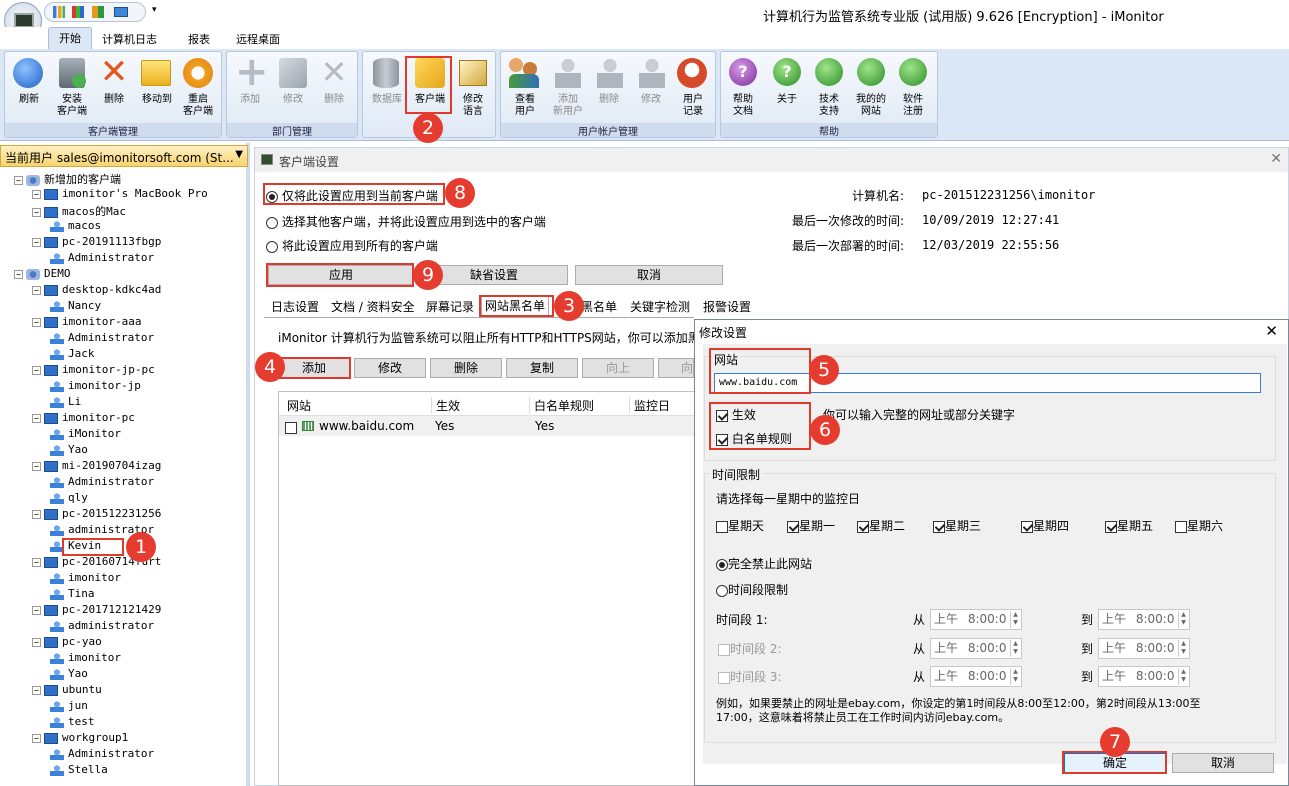 The image size is (1289, 786). Describe the element at coordinates (649, 275) in the screenshot. I see `cancel-settings-button: 取消` at that location.